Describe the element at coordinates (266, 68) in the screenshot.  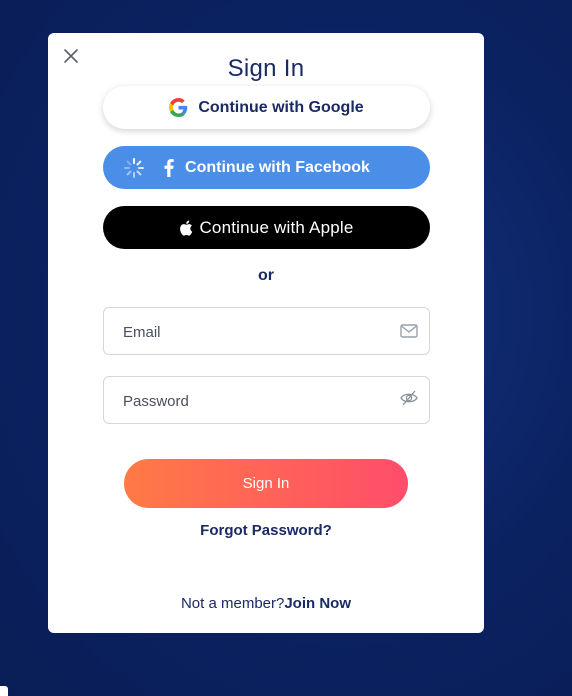
I see `modal-title: Sign In` at that location.